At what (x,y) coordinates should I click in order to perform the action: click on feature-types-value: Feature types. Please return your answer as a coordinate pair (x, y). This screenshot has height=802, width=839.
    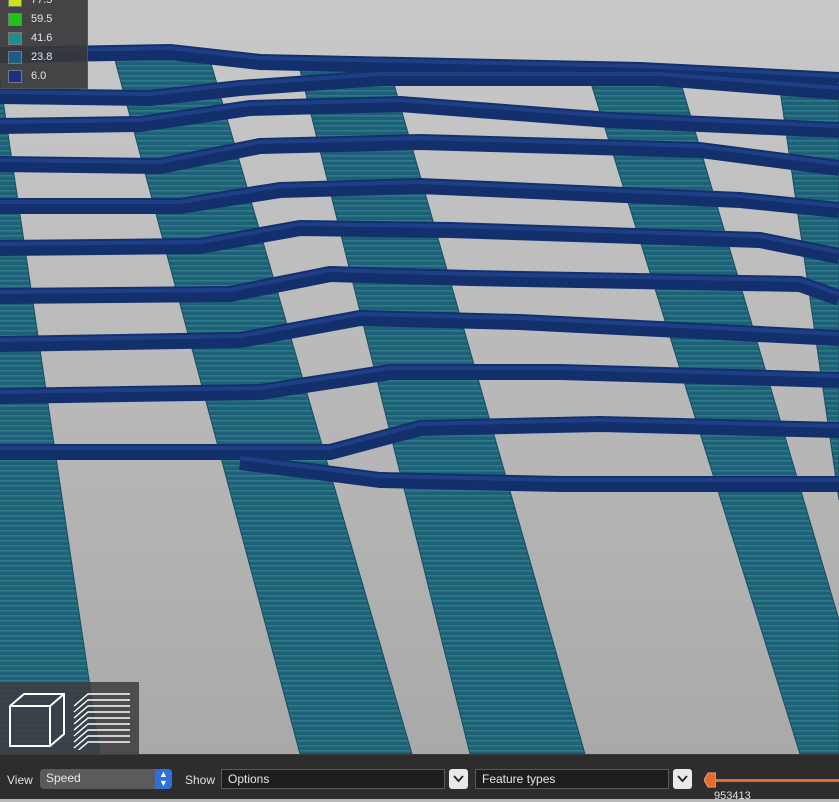
    Looking at the image, I should click on (519, 779).